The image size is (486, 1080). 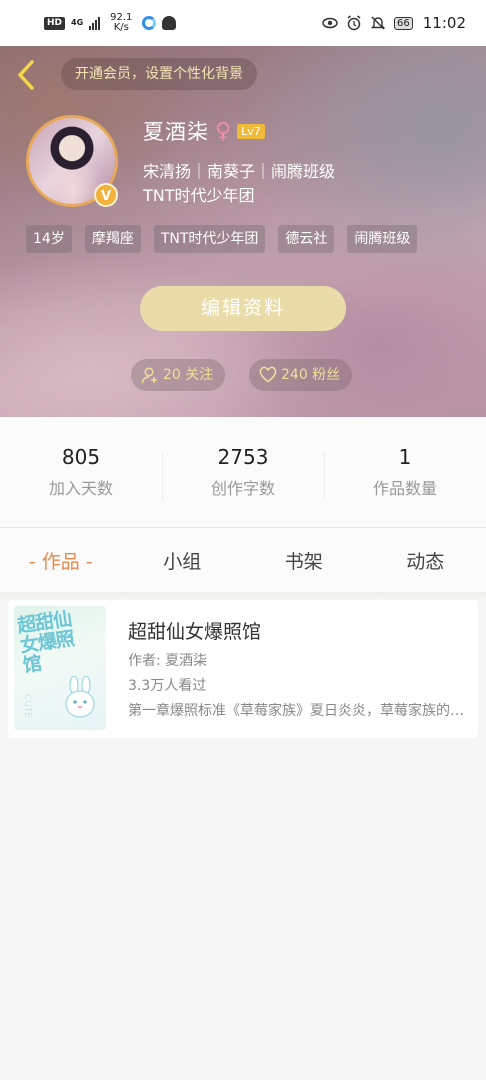 I want to click on mute-bell-icon, so click(x=378, y=23).